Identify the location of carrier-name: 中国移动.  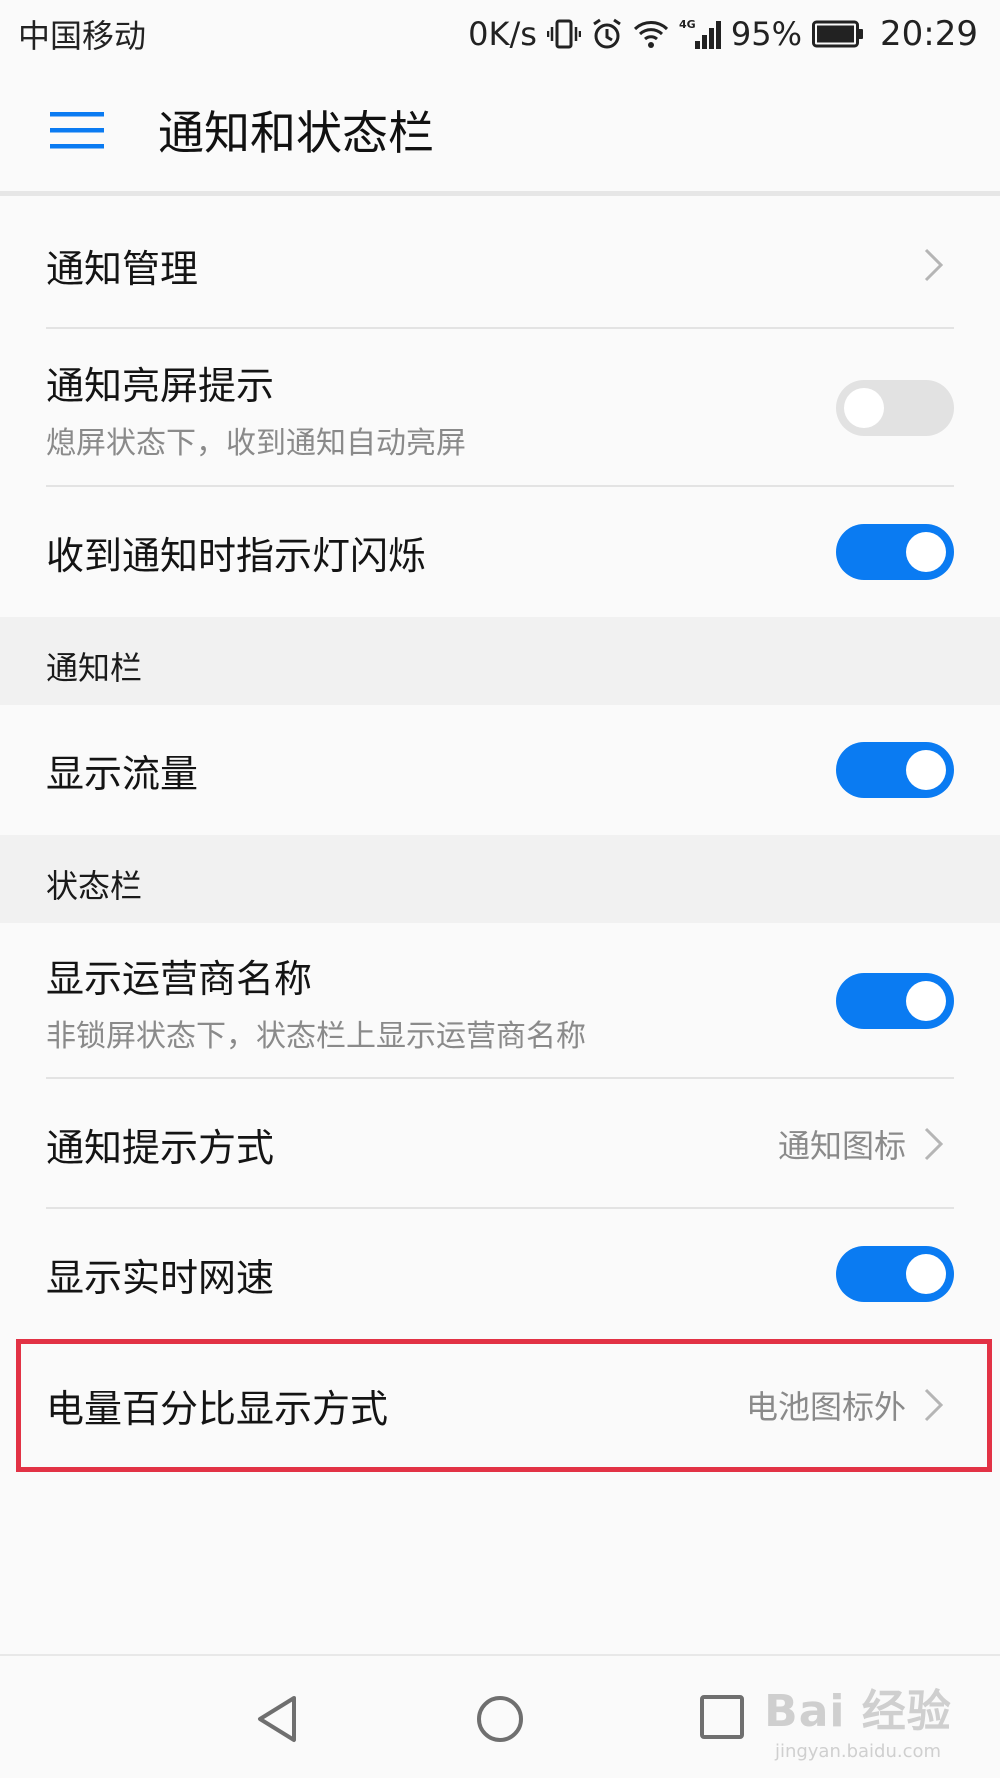
(82, 36).